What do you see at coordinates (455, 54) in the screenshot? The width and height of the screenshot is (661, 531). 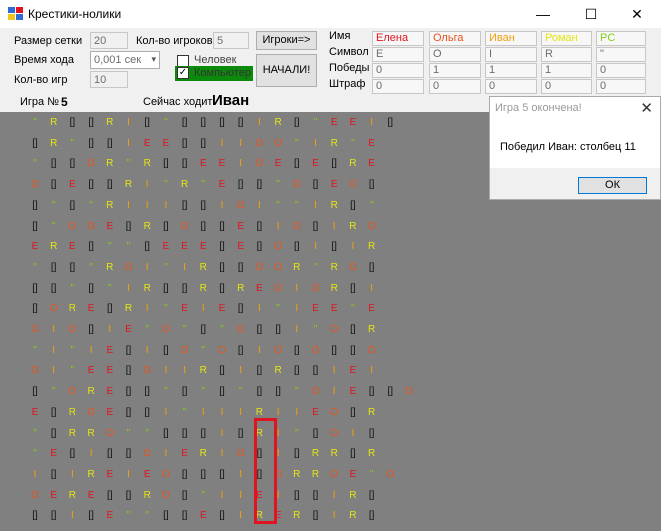 I see `player-symbol-cell: O` at bounding box center [455, 54].